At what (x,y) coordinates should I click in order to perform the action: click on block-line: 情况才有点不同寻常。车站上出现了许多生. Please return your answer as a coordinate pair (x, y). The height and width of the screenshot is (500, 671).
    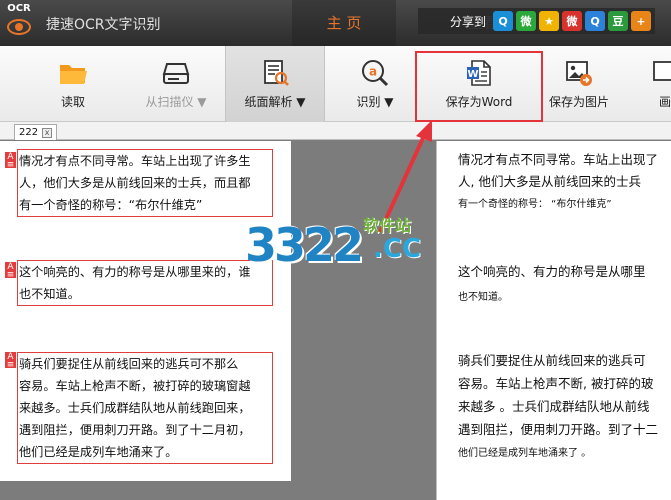
    Looking at the image, I should click on (135, 161).